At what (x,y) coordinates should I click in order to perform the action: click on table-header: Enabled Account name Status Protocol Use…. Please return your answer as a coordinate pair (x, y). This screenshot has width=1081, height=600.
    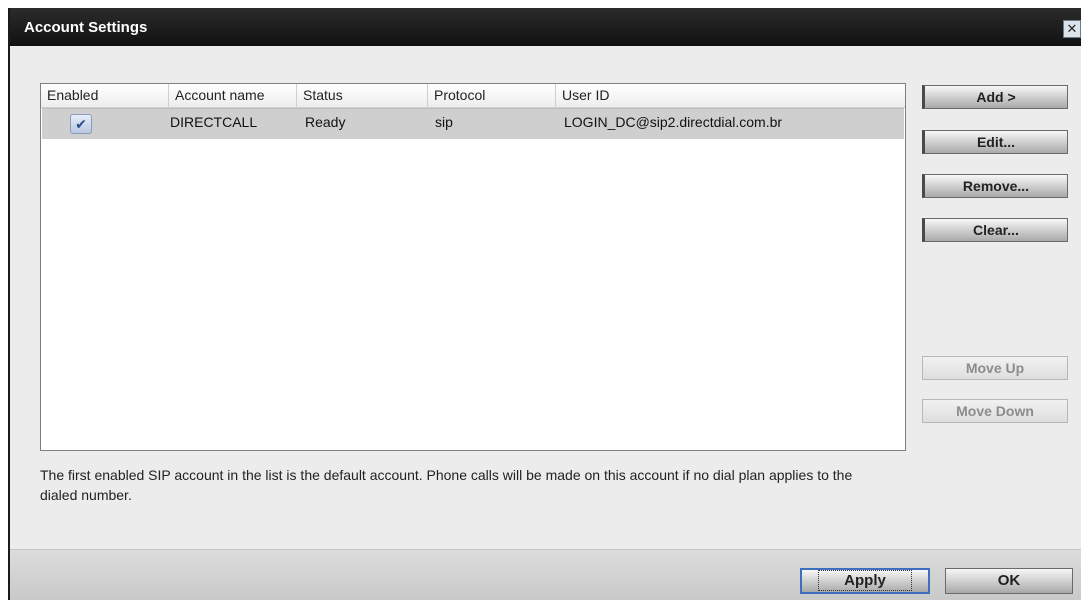
    Looking at the image, I should click on (473, 96).